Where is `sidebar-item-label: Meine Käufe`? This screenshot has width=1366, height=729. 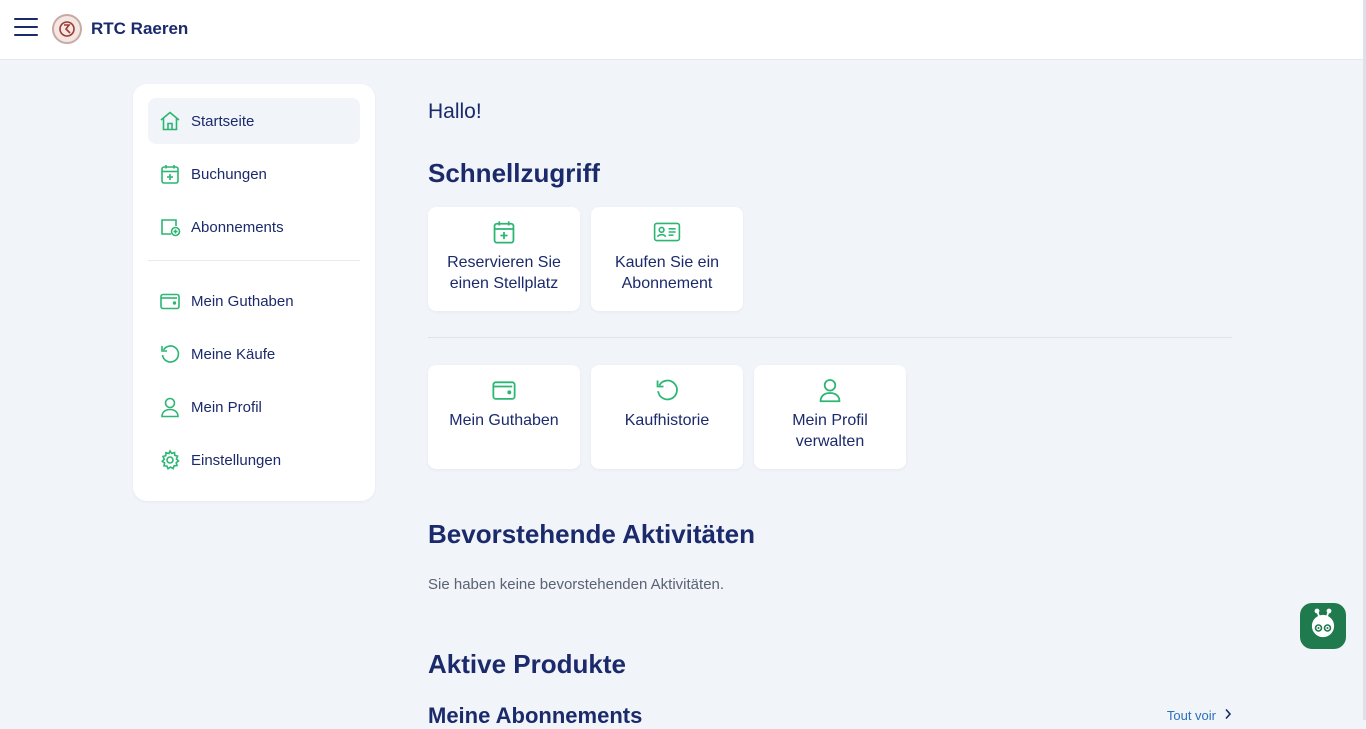 sidebar-item-label: Meine Käufe is located at coordinates (233, 354).